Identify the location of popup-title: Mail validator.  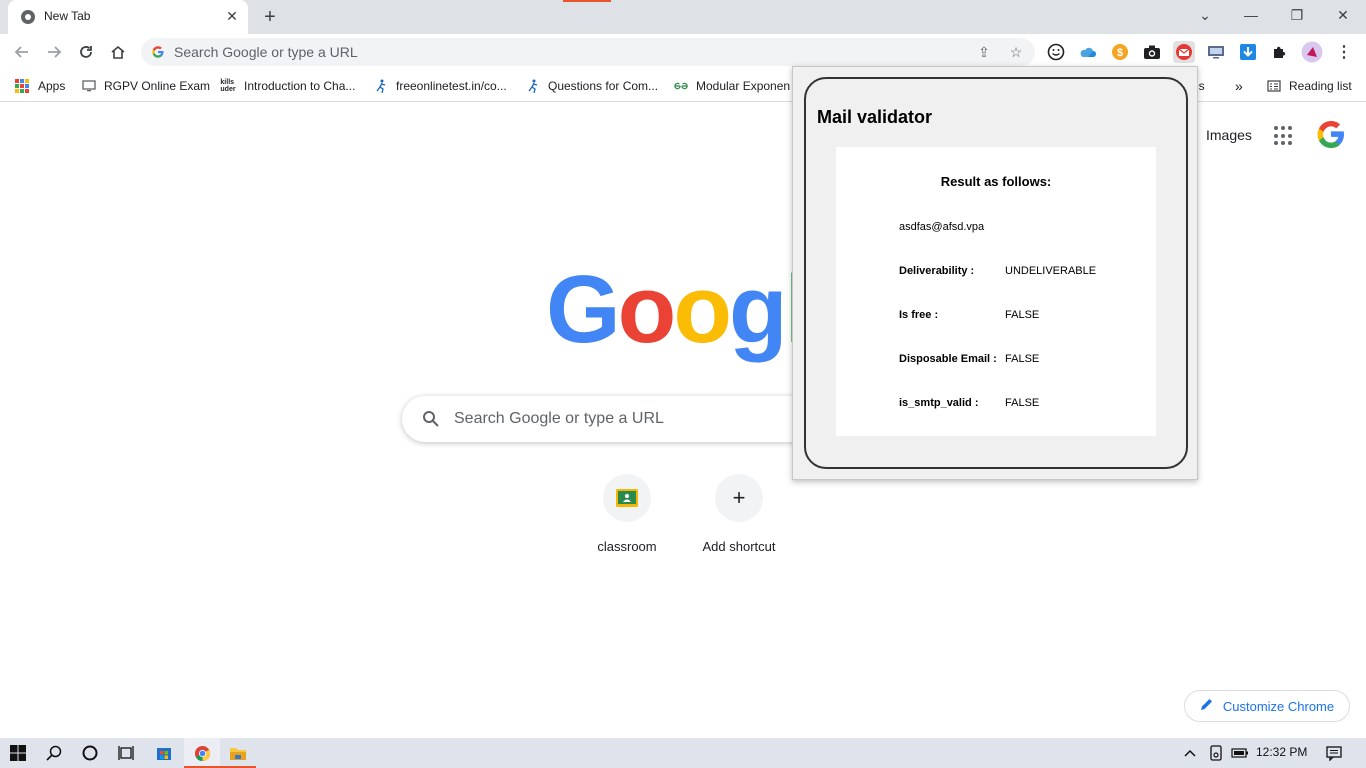
(875, 117).